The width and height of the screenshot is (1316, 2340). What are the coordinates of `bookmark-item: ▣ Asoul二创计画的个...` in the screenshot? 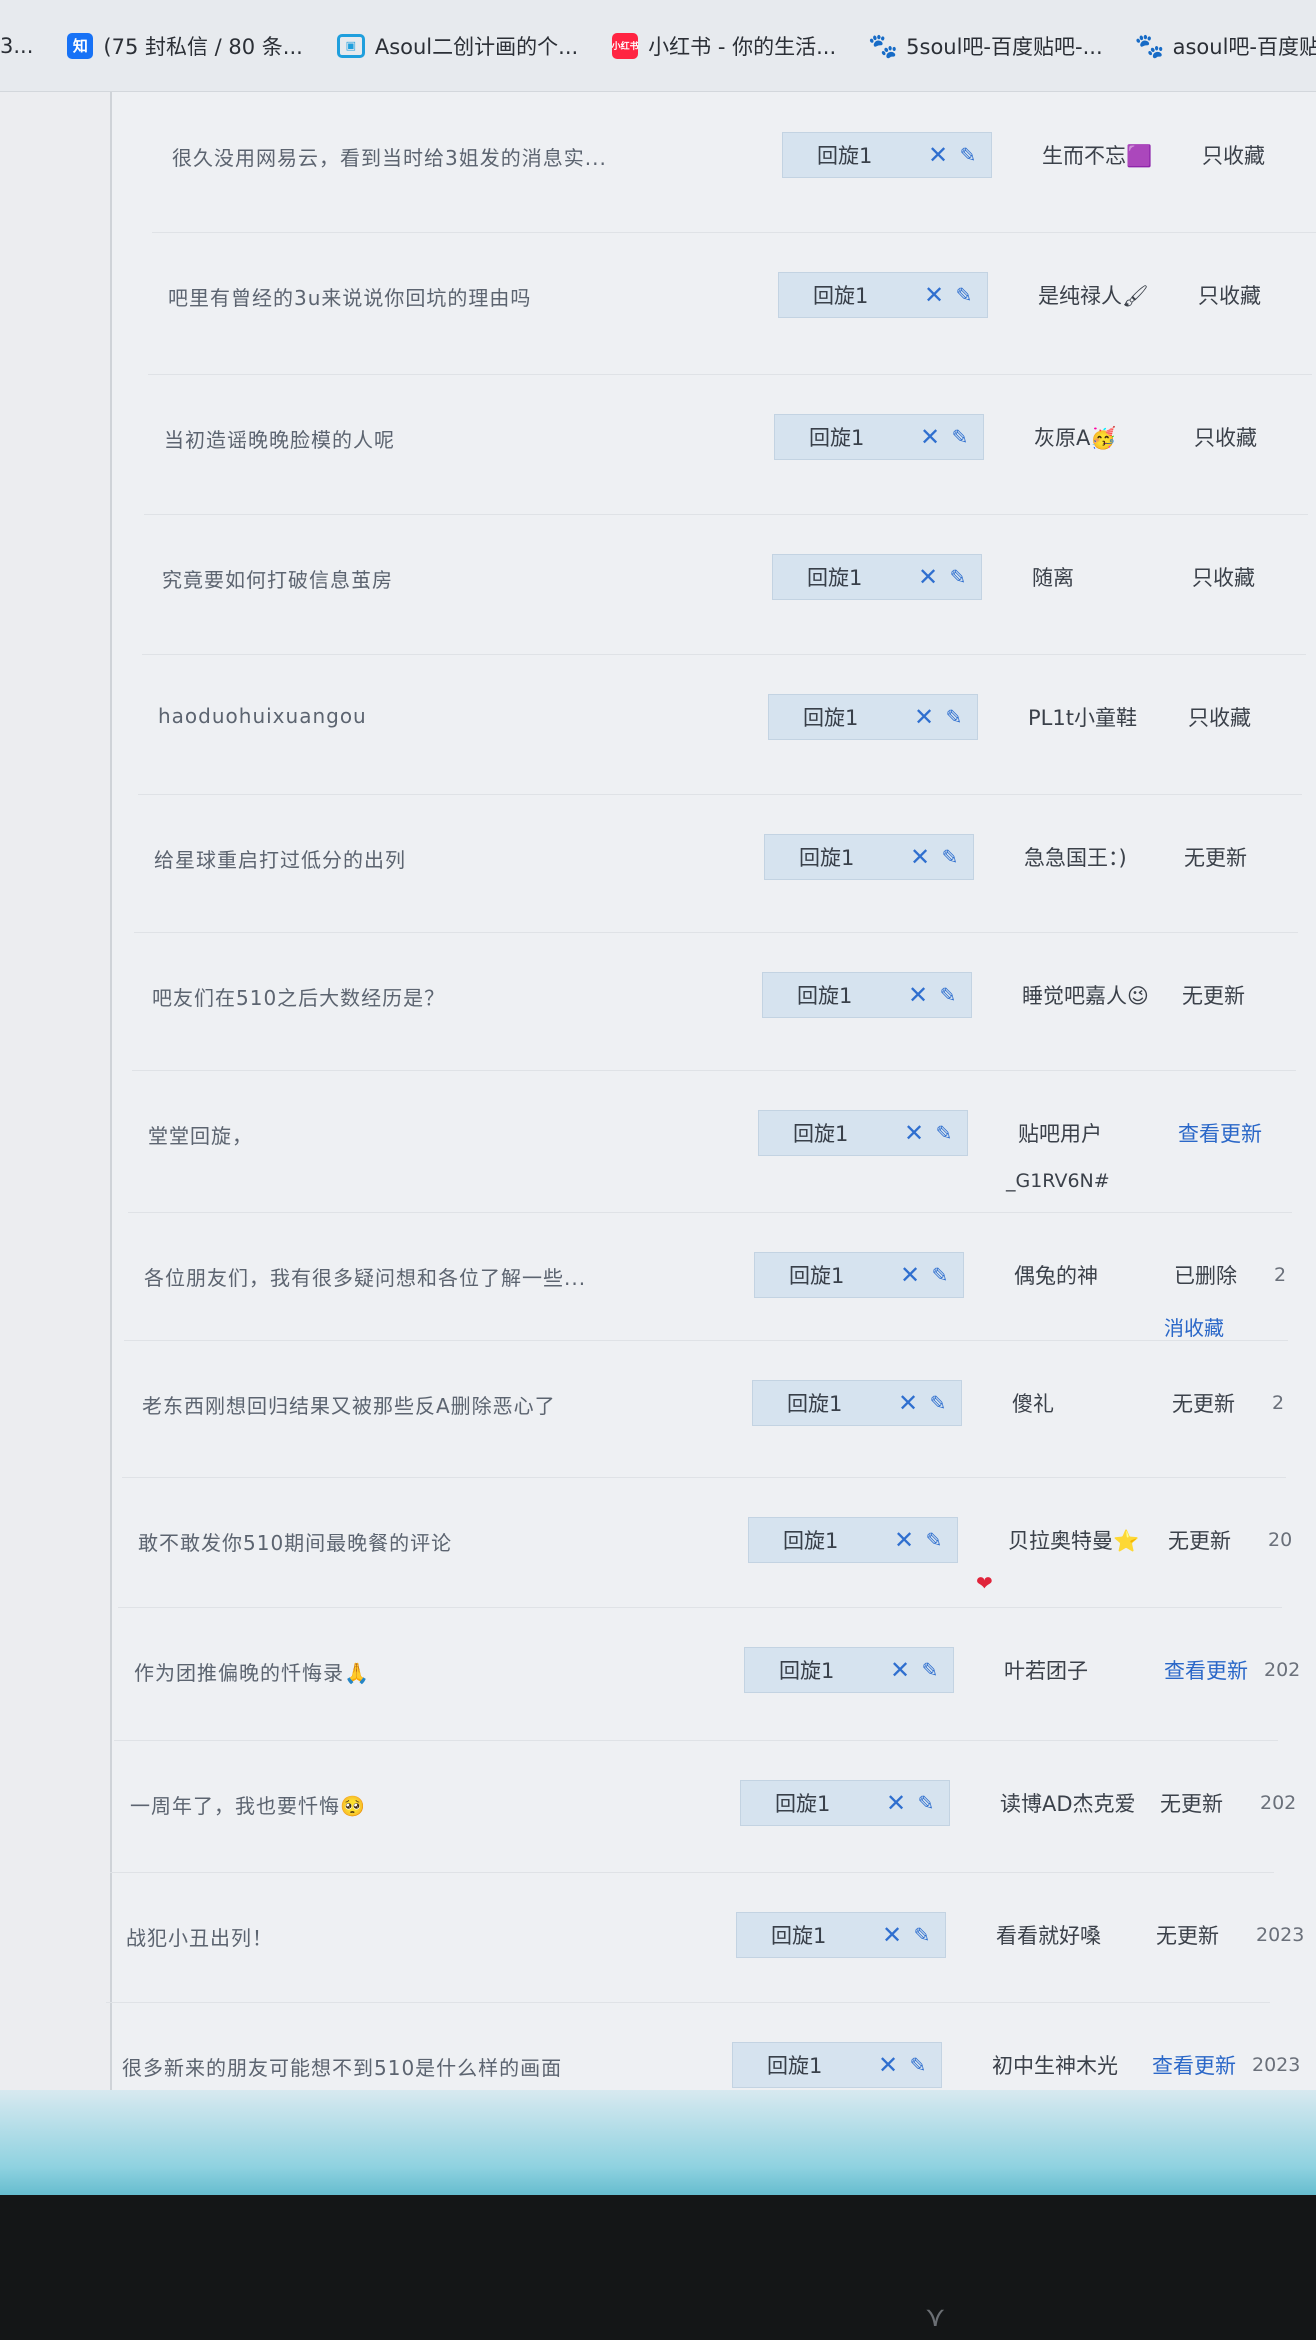 It's located at (457, 46).